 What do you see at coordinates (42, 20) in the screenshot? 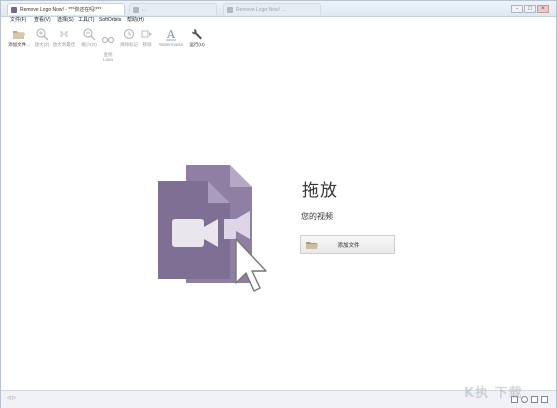
I see `menu-view: 查看(V)` at bounding box center [42, 20].